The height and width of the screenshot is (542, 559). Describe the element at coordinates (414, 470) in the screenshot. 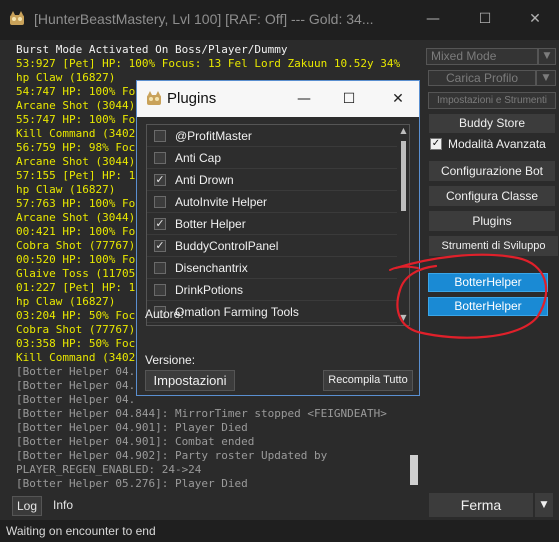

I see `log-scrollbar-thumb` at that location.